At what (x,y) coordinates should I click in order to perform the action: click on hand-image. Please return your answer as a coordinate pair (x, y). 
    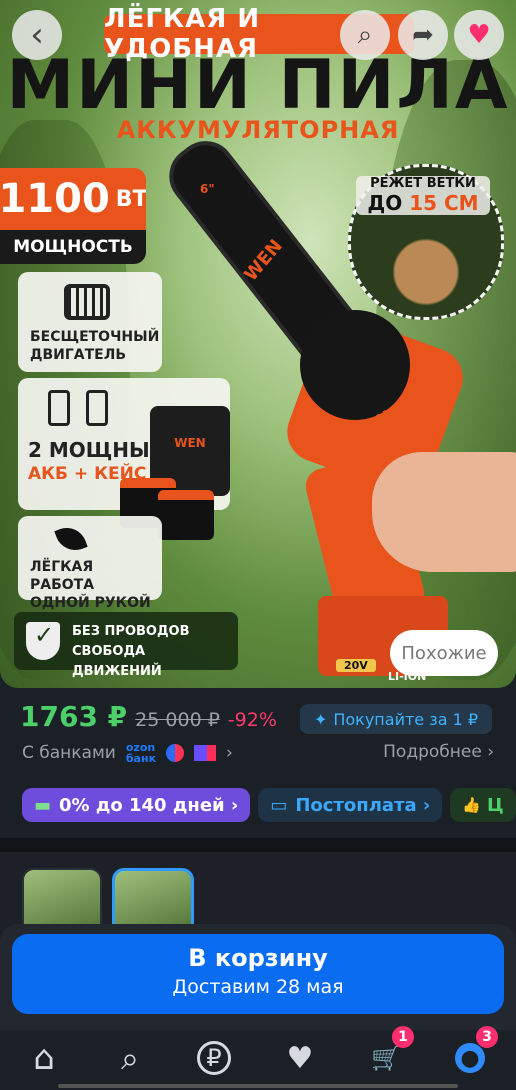
    Looking at the image, I should click on (444, 512).